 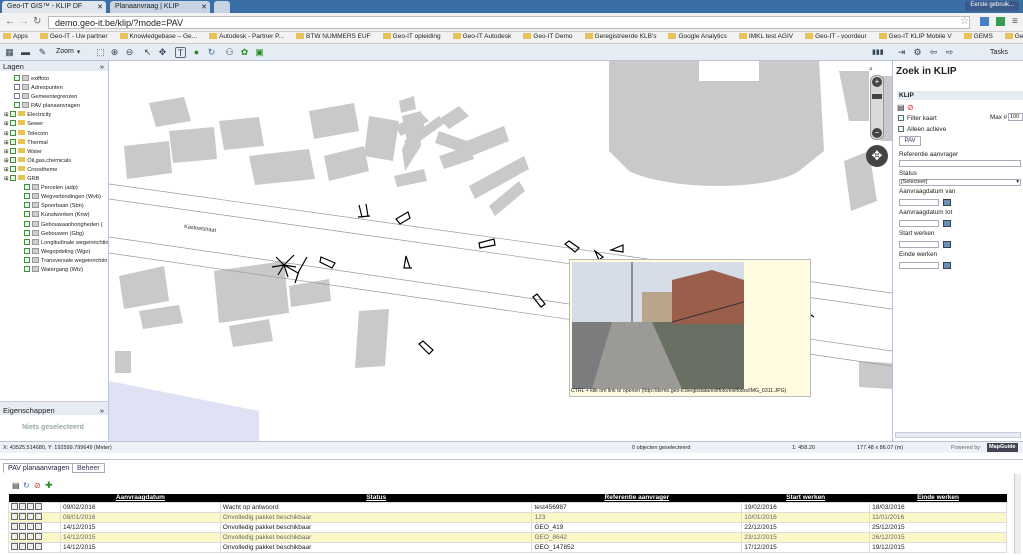 I want to click on search-icon: ⌕, so click(x=871, y=70).